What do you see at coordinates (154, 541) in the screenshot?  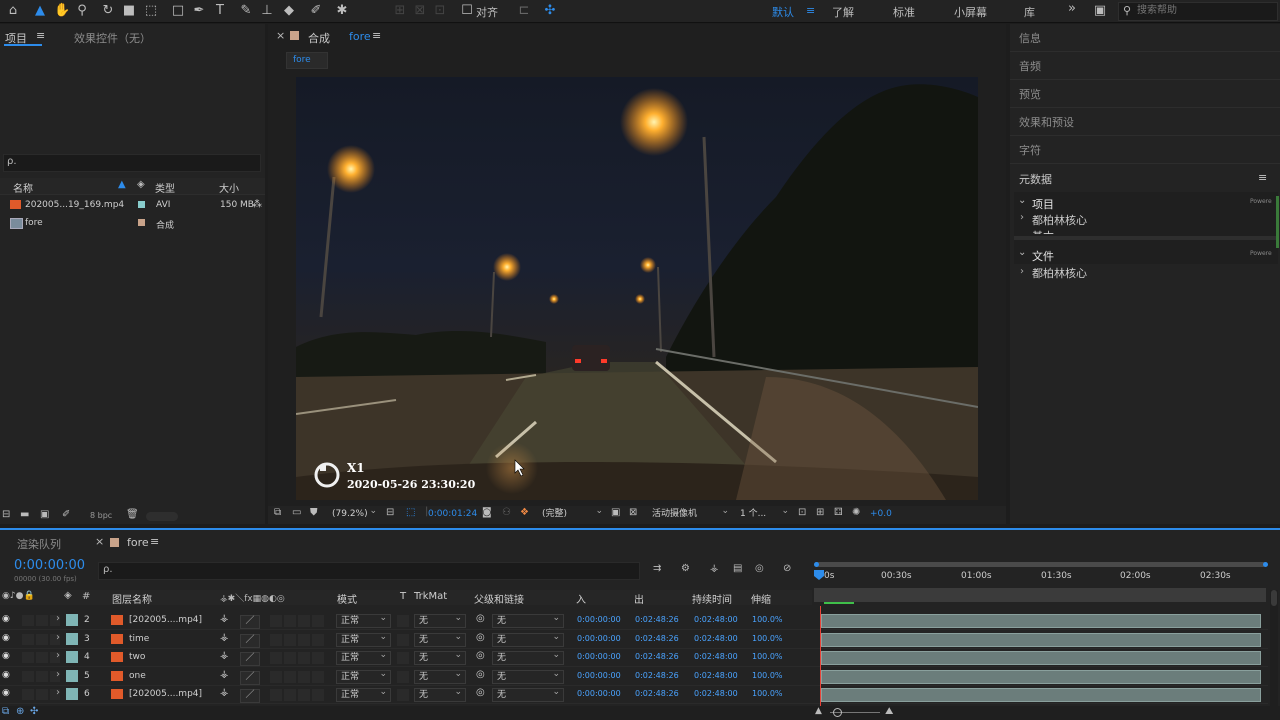 I see `timeline-menu-icon: ≡` at bounding box center [154, 541].